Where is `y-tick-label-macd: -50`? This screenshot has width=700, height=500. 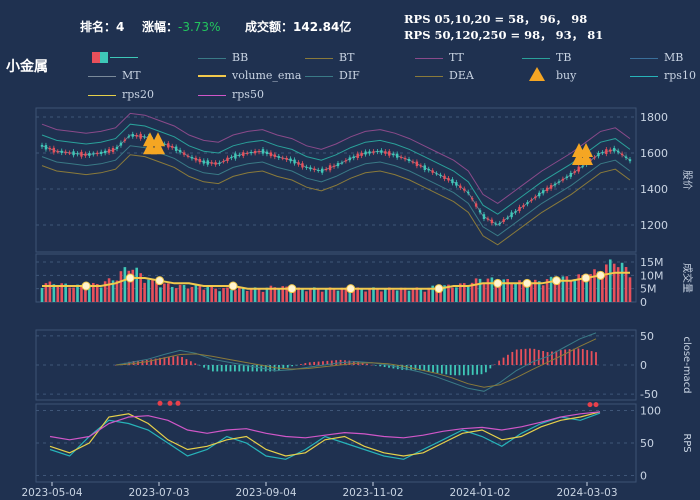
y-tick-label-macd: -50 is located at coordinates (649, 394).